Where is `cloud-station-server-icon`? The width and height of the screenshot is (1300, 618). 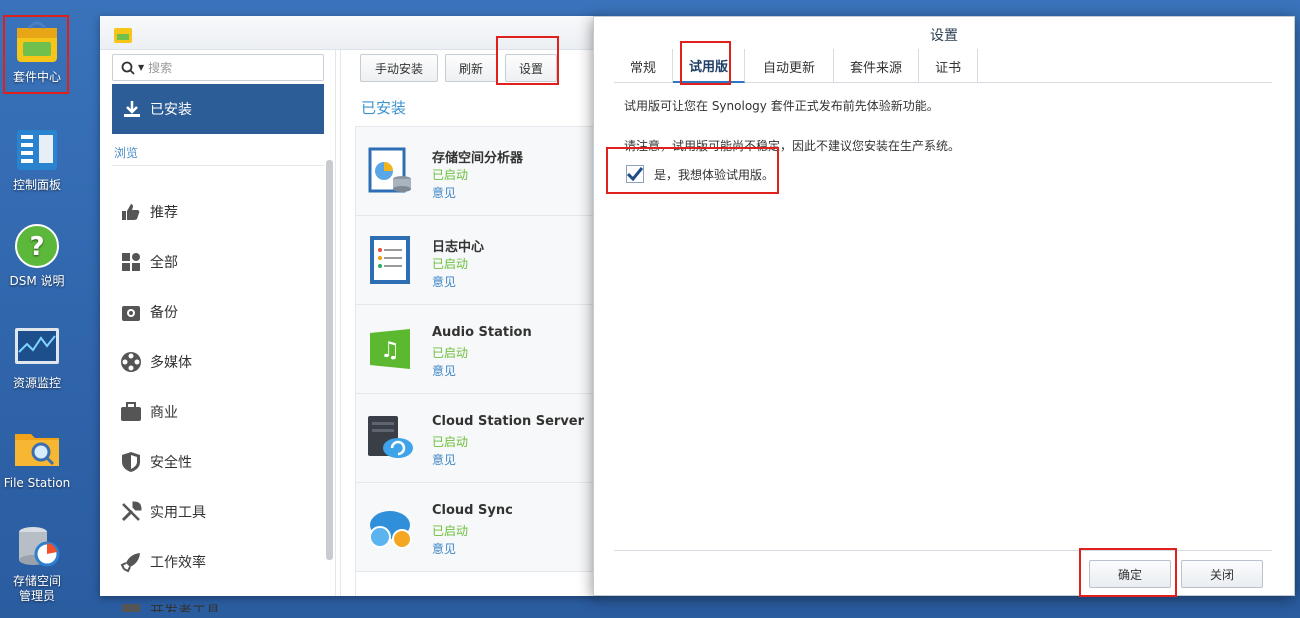 cloud-station-server-icon is located at coordinates (390, 437).